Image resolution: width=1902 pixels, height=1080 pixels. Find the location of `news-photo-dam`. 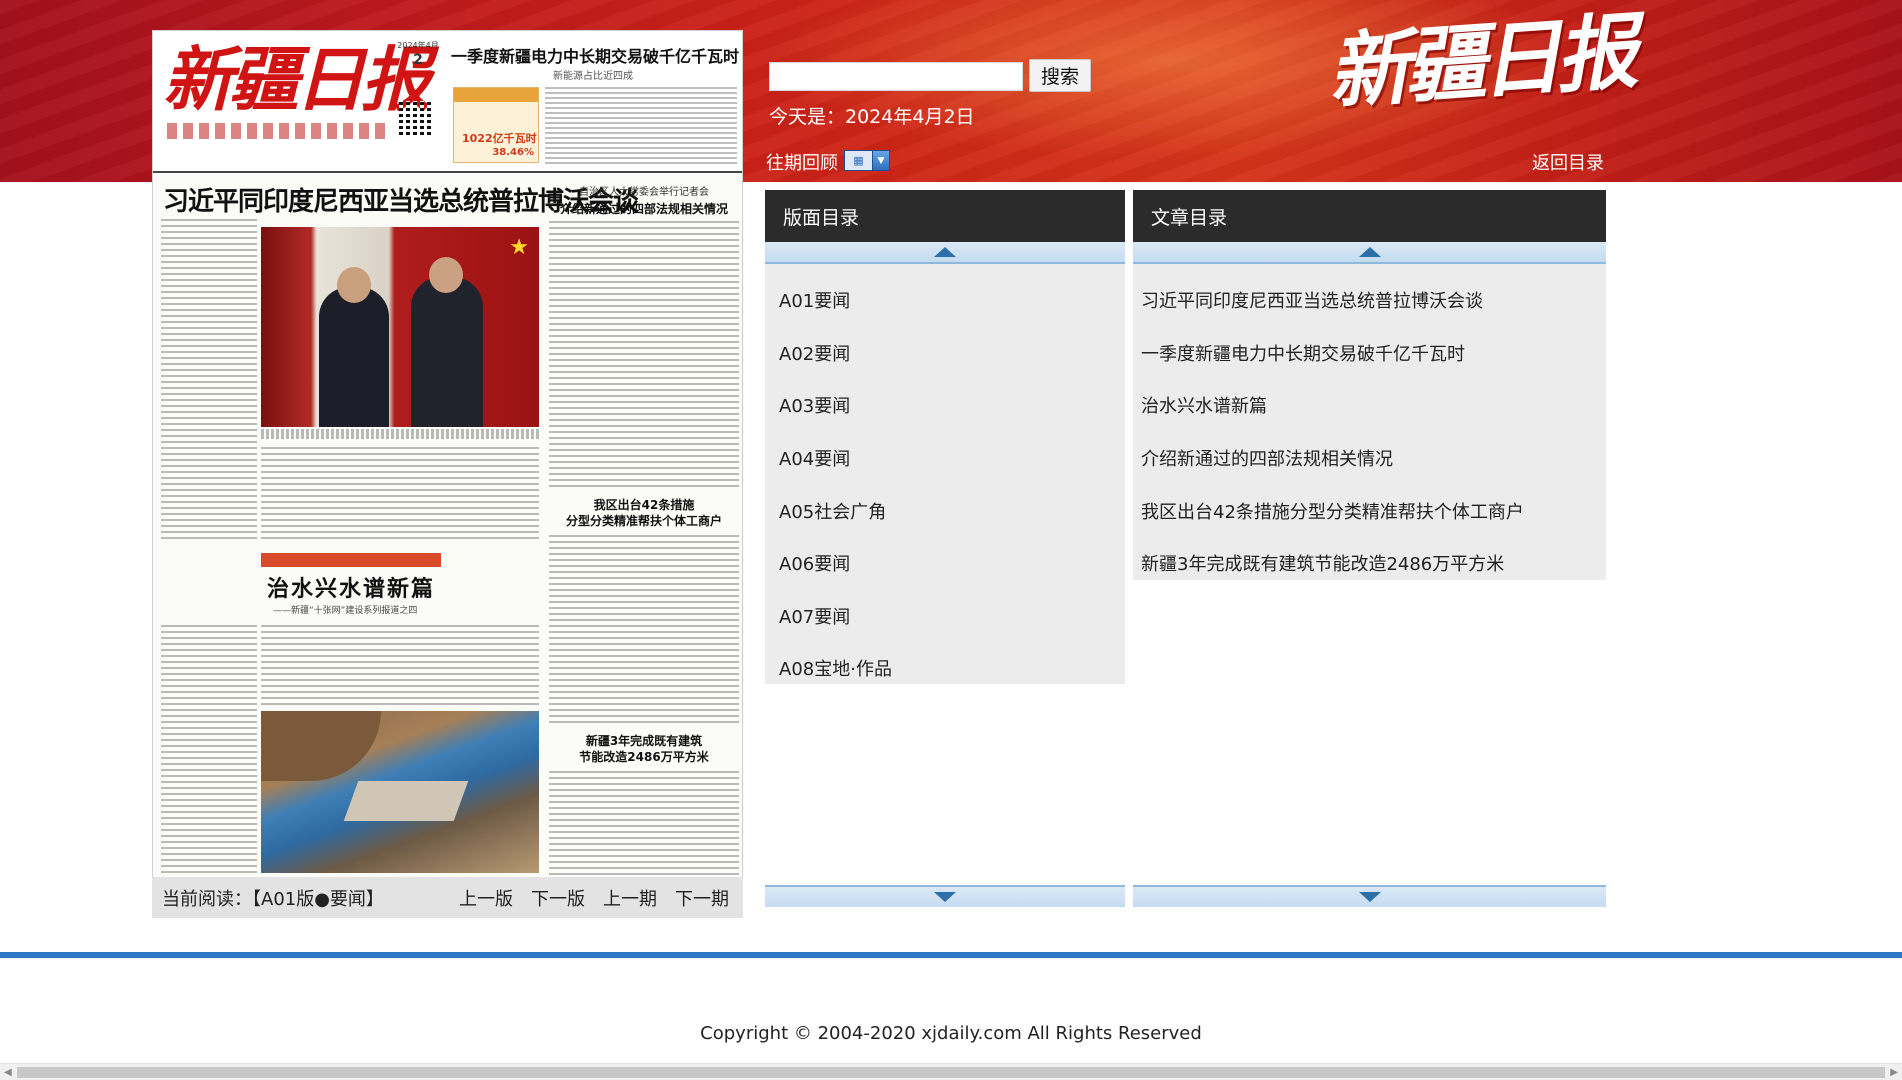

news-photo-dam is located at coordinates (400, 792).